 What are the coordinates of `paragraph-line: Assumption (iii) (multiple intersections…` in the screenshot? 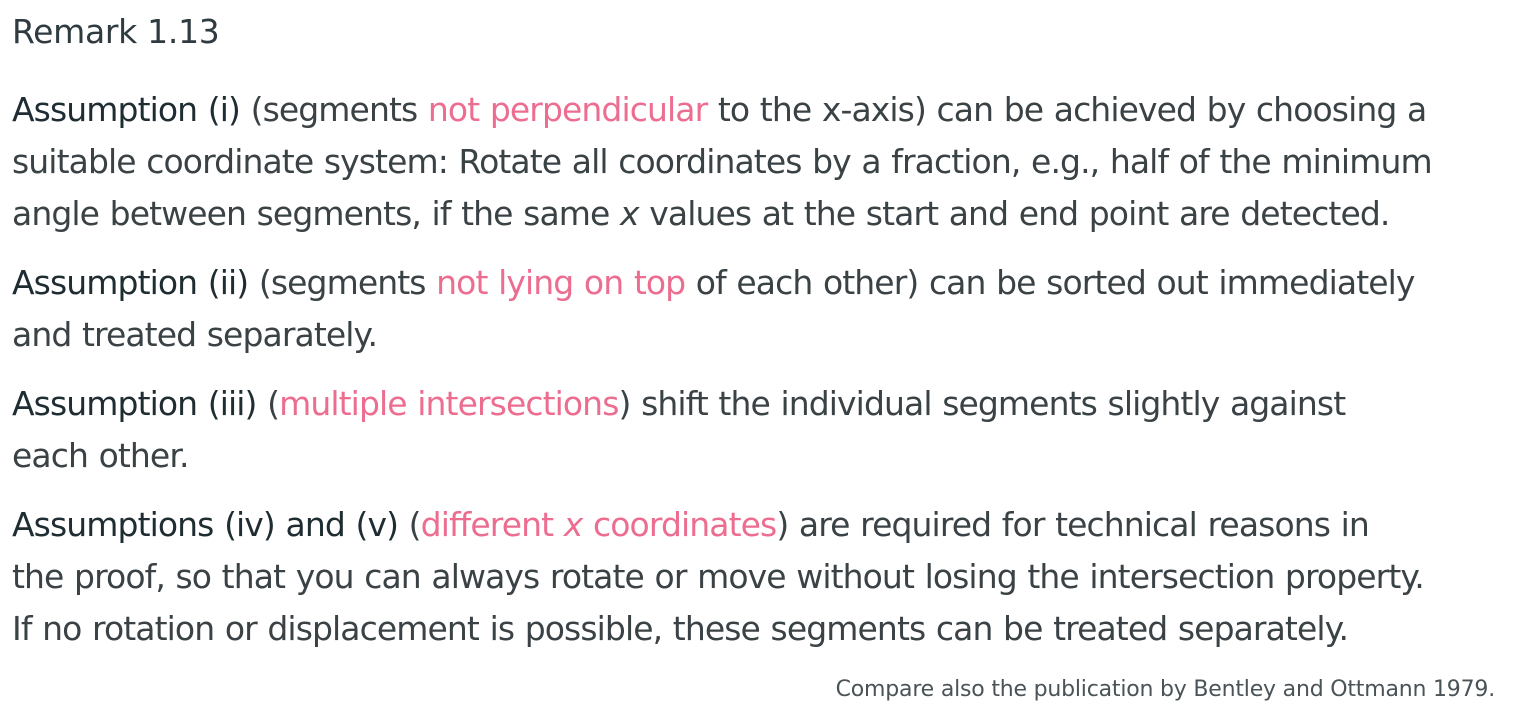 It's located at (759, 404).